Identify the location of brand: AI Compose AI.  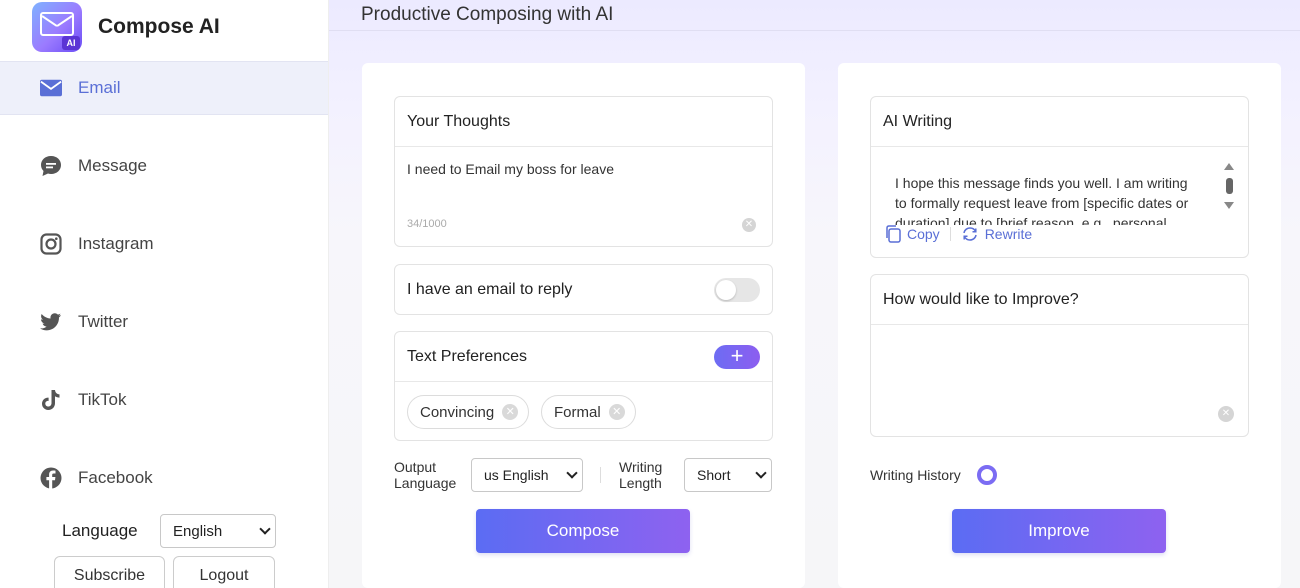
(126, 27).